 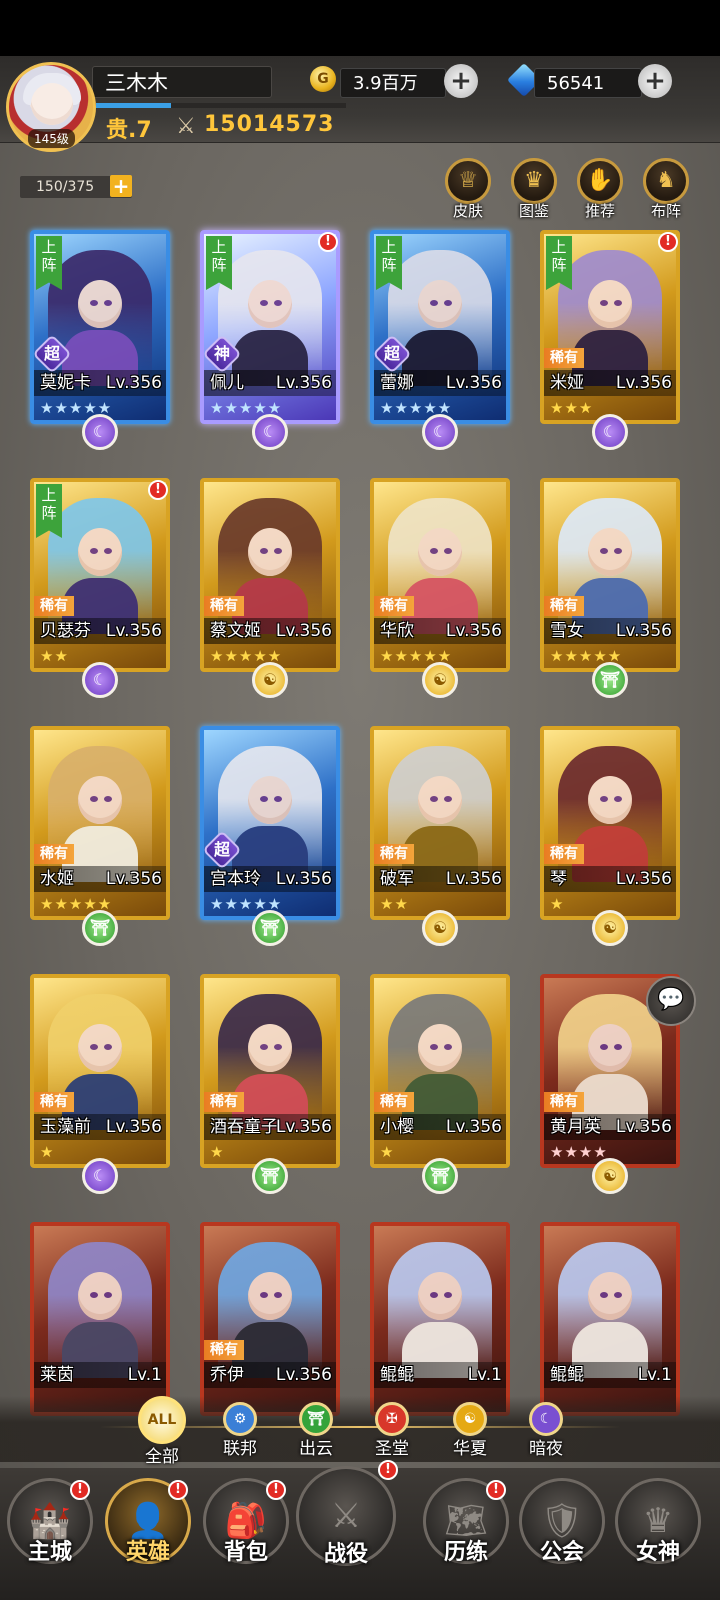 What do you see at coordinates (240, 1430) in the screenshot?
I see `filter-federation: ⚙ 联邦` at bounding box center [240, 1430].